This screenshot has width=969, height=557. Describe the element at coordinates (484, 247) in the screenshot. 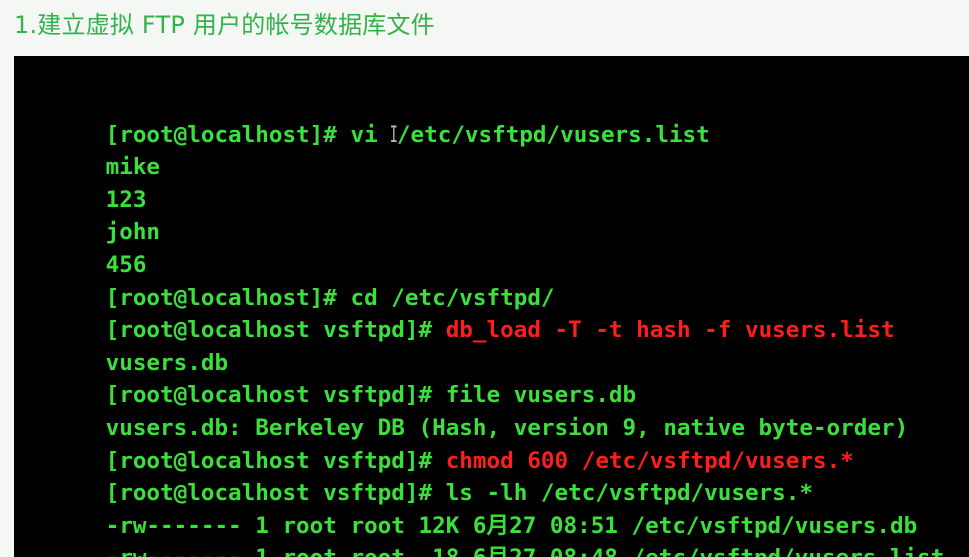

I see `terminal-line: 456` at that location.